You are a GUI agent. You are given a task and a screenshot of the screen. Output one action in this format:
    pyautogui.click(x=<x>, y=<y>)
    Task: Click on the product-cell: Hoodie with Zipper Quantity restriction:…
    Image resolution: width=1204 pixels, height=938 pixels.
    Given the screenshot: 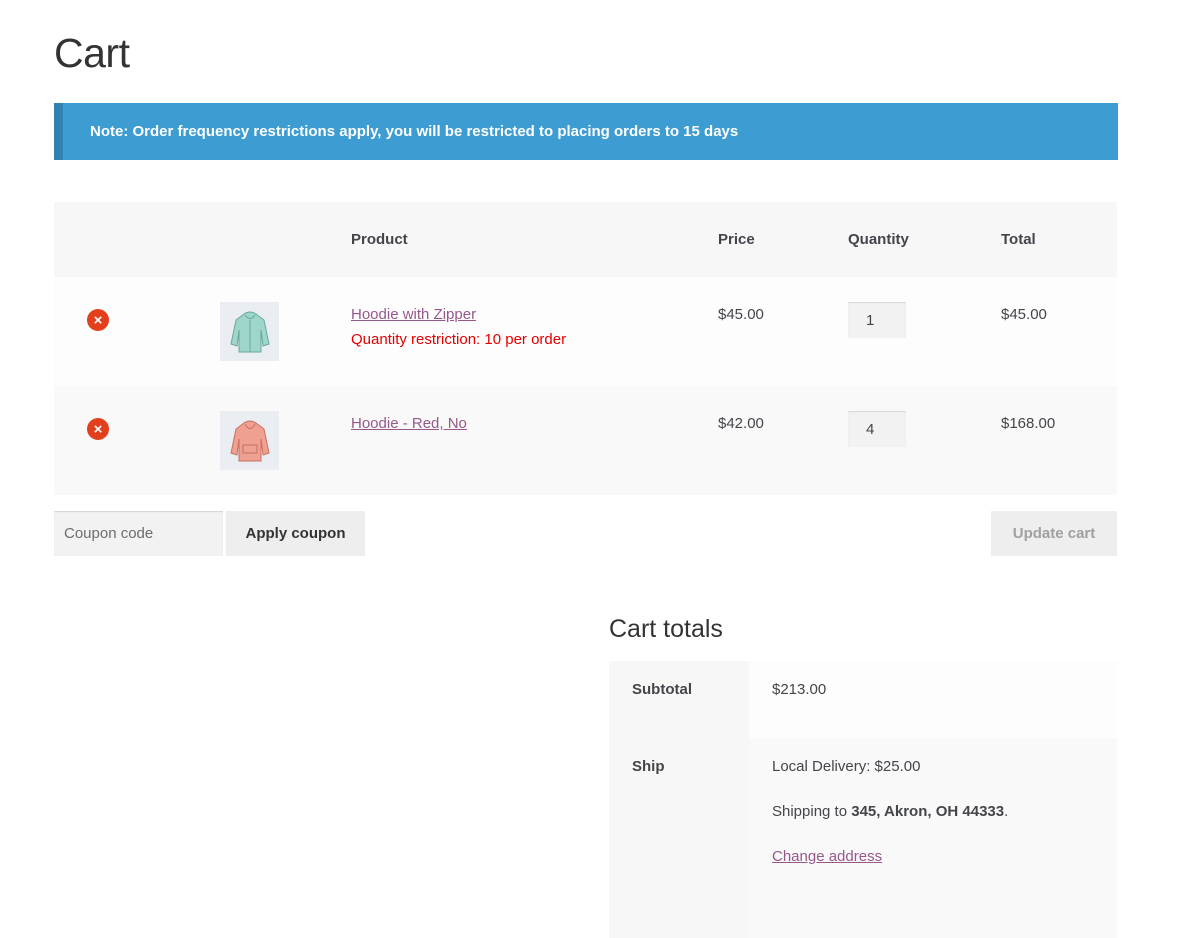 What is the action you would take?
    pyautogui.click(x=534, y=331)
    